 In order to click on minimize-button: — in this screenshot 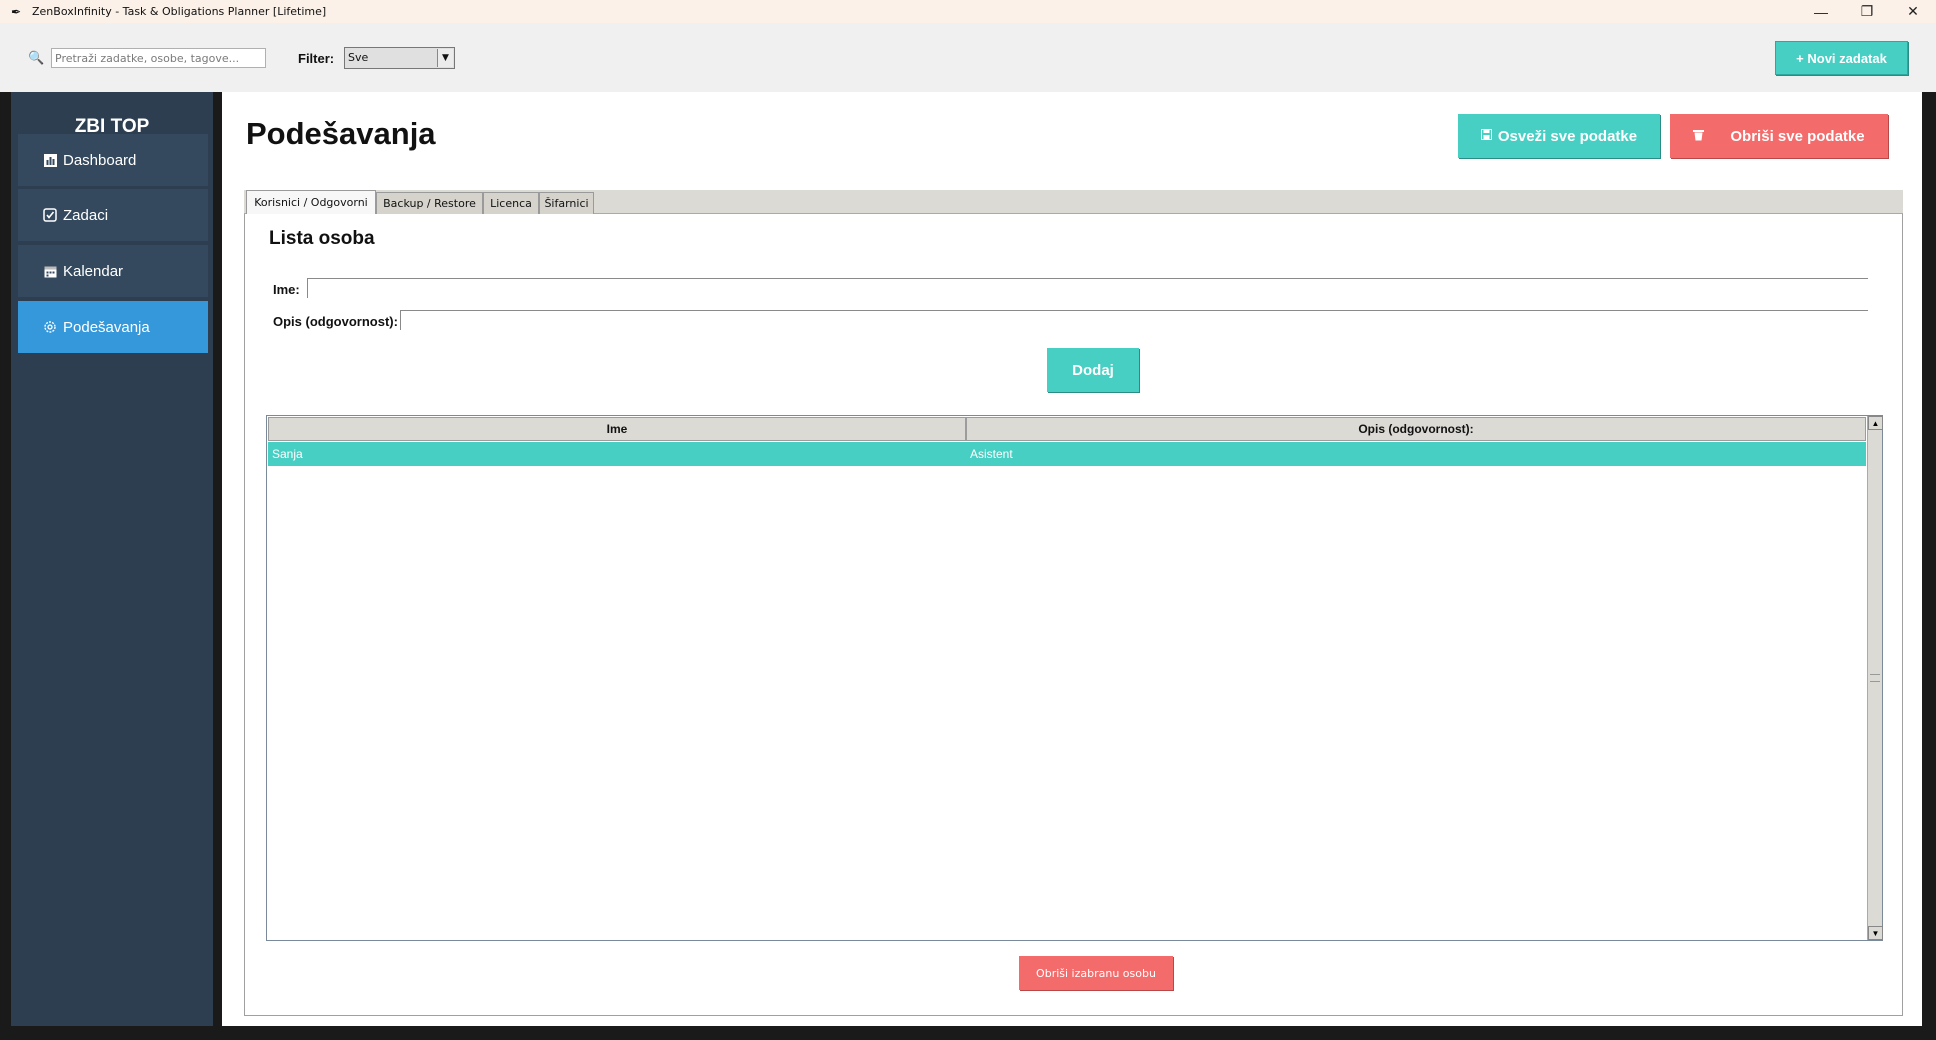, I will do `click(1821, 11)`.